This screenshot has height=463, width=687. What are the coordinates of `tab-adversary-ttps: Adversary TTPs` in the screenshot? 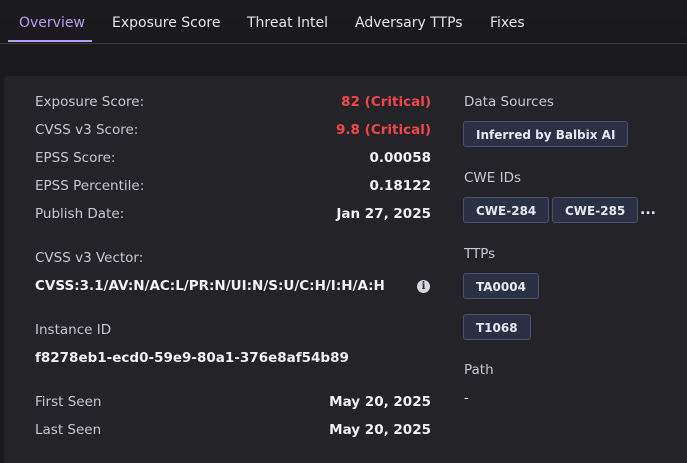 It's located at (409, 21).